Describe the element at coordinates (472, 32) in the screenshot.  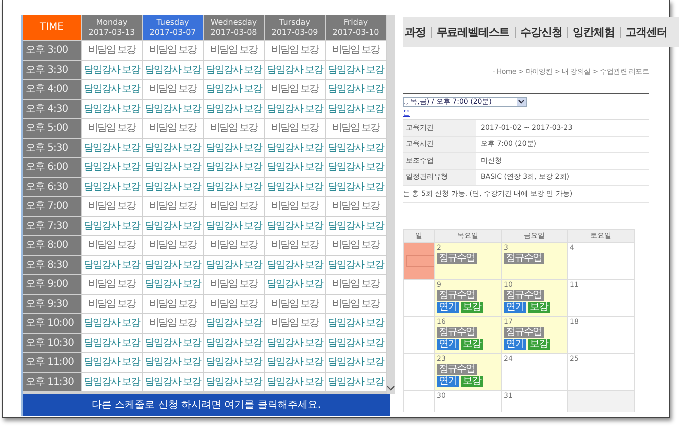
I see `nav-link: 무료레벨테스트` at that location.